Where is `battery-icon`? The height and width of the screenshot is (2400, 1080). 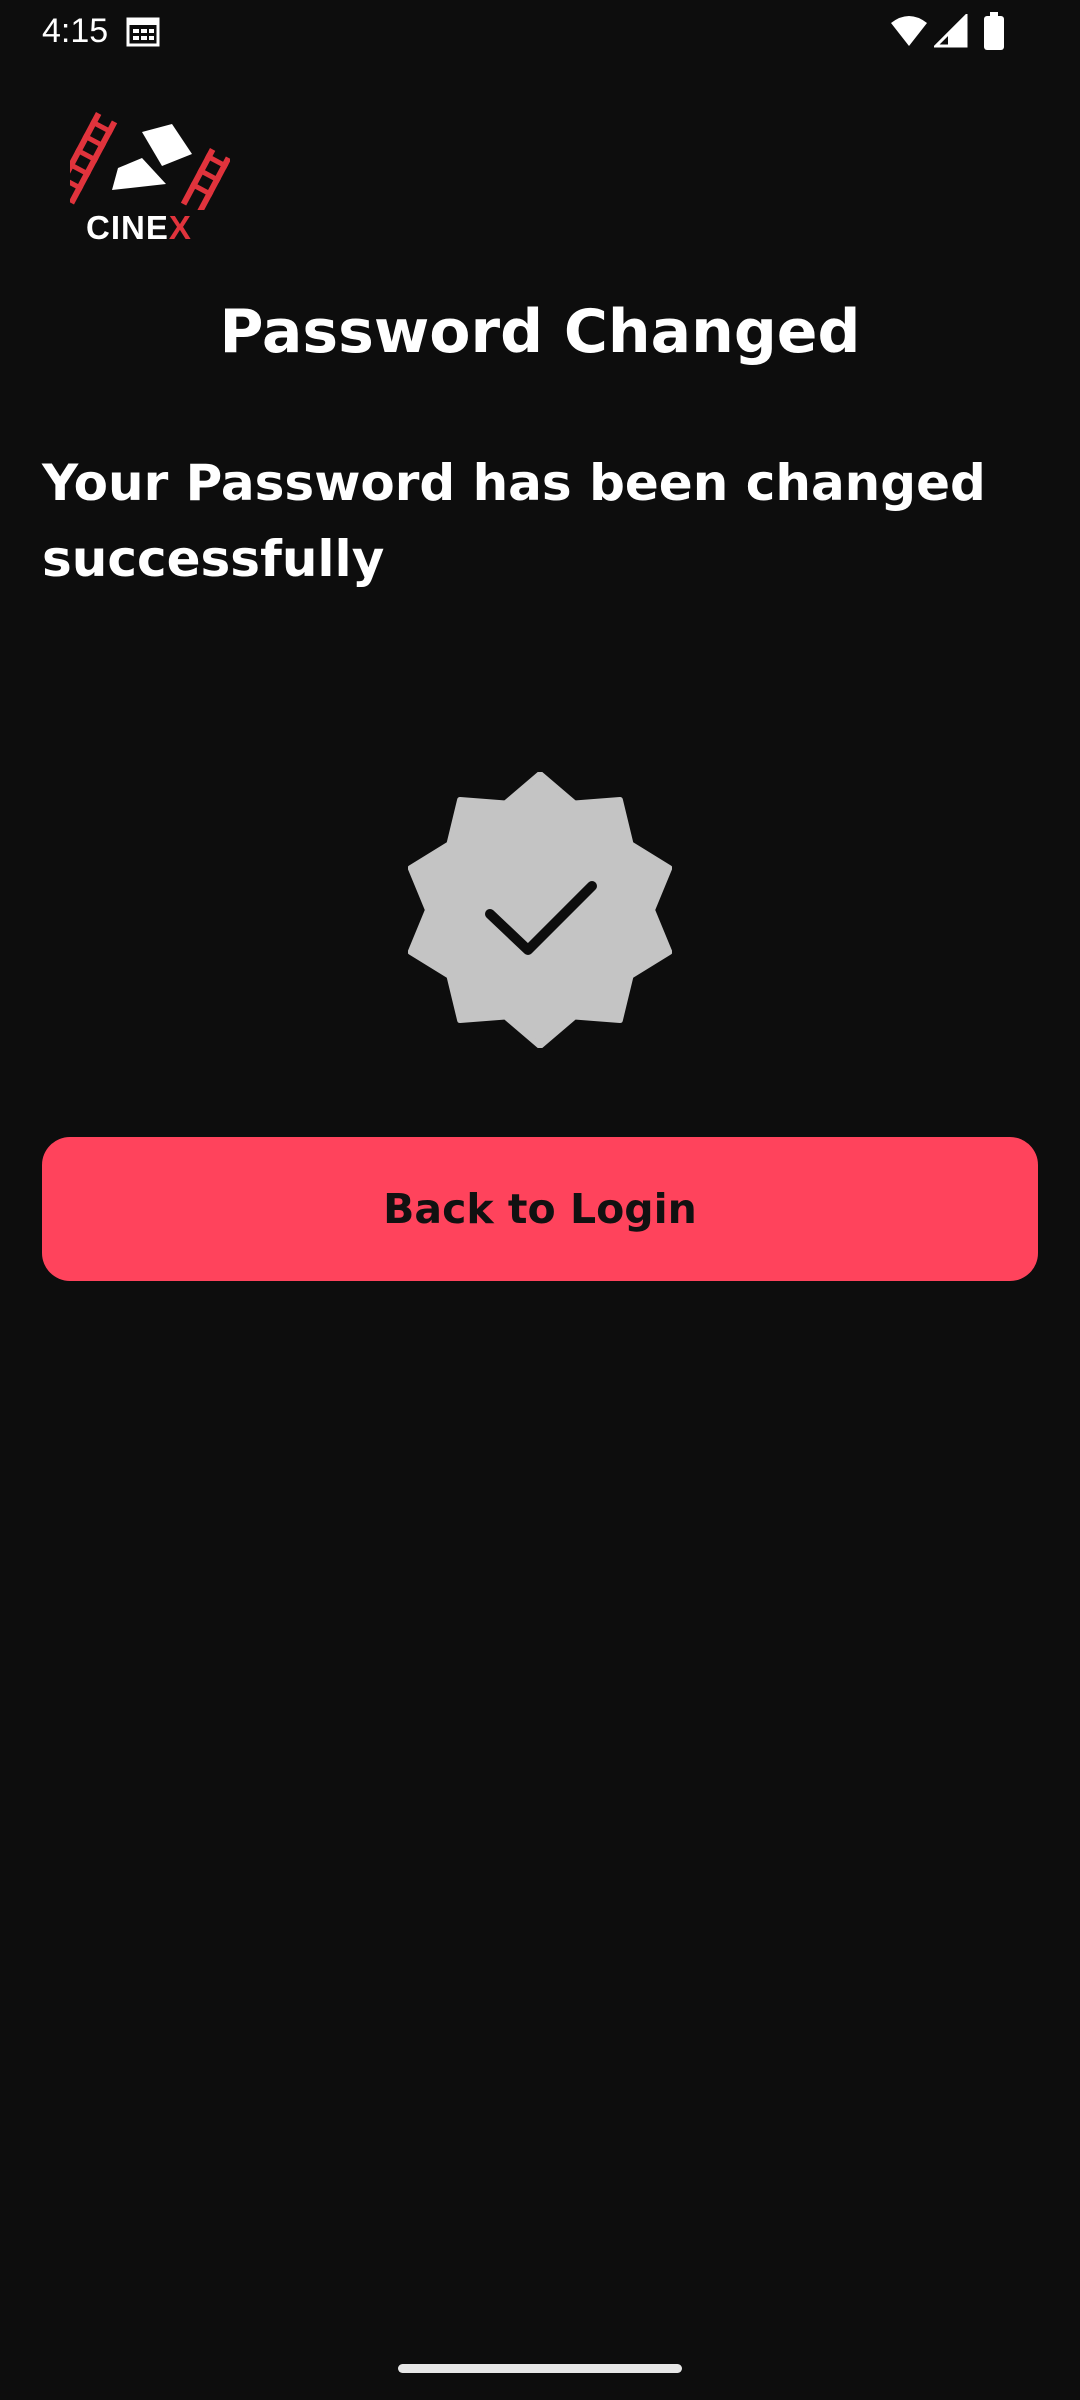 battery-icon is located at coordinates (994, 31).